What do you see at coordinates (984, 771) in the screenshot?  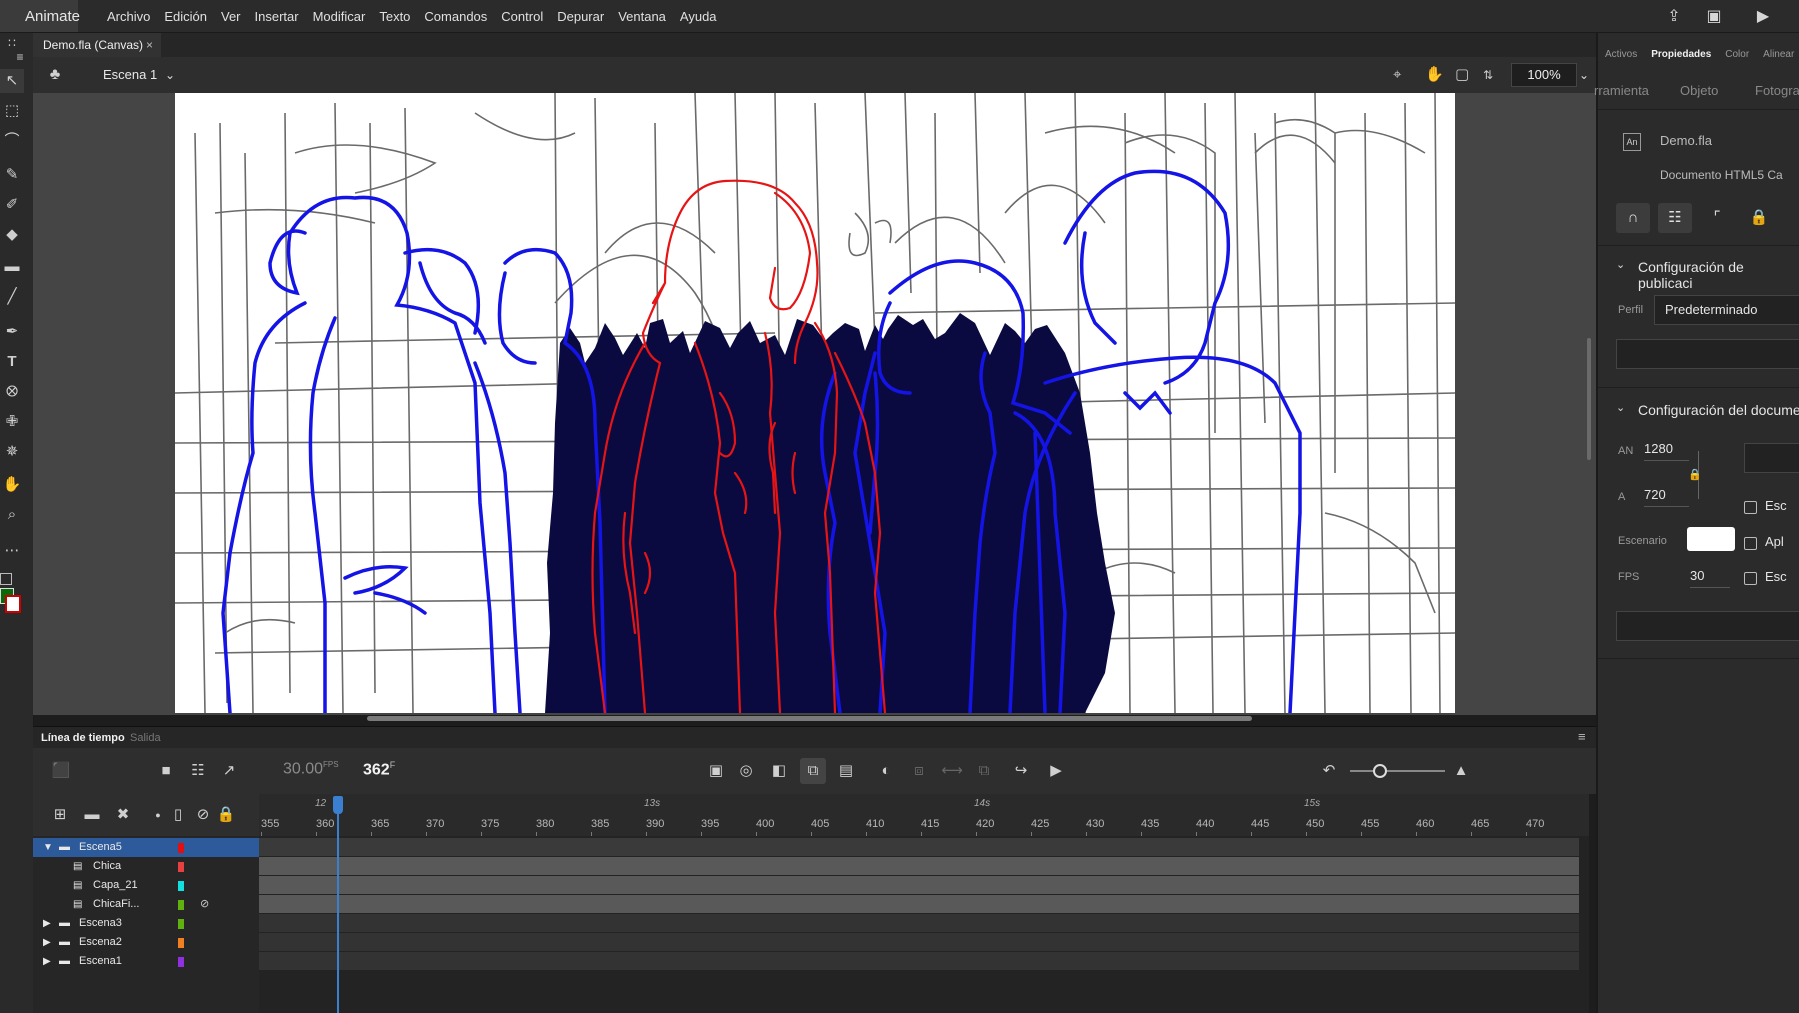 I see `motion-tween-icon: ⧉` at bounding box center [984, 771].